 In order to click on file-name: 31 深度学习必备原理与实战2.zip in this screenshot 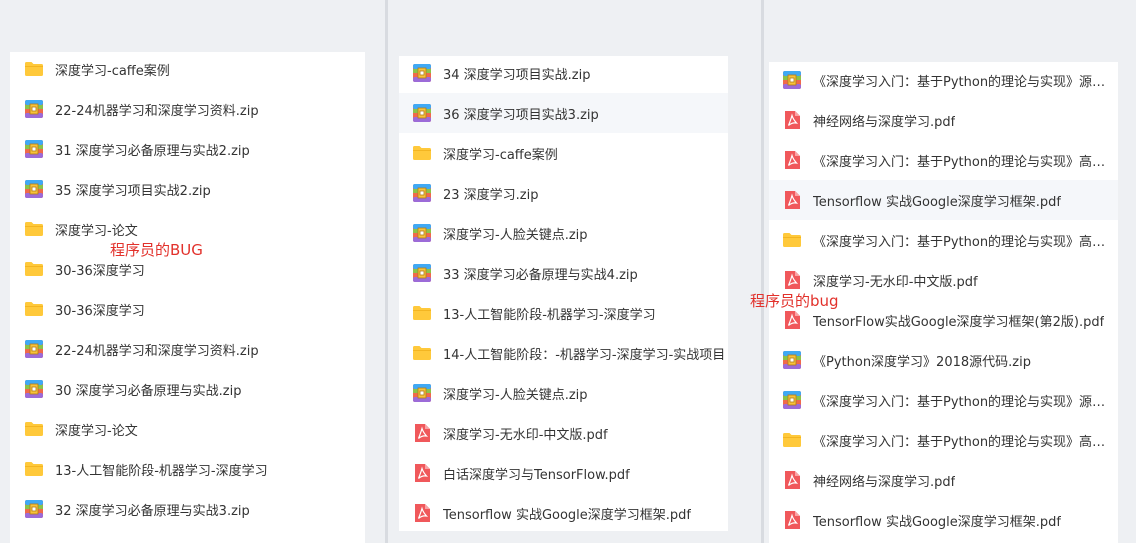, I will do `click(152, 151)`.